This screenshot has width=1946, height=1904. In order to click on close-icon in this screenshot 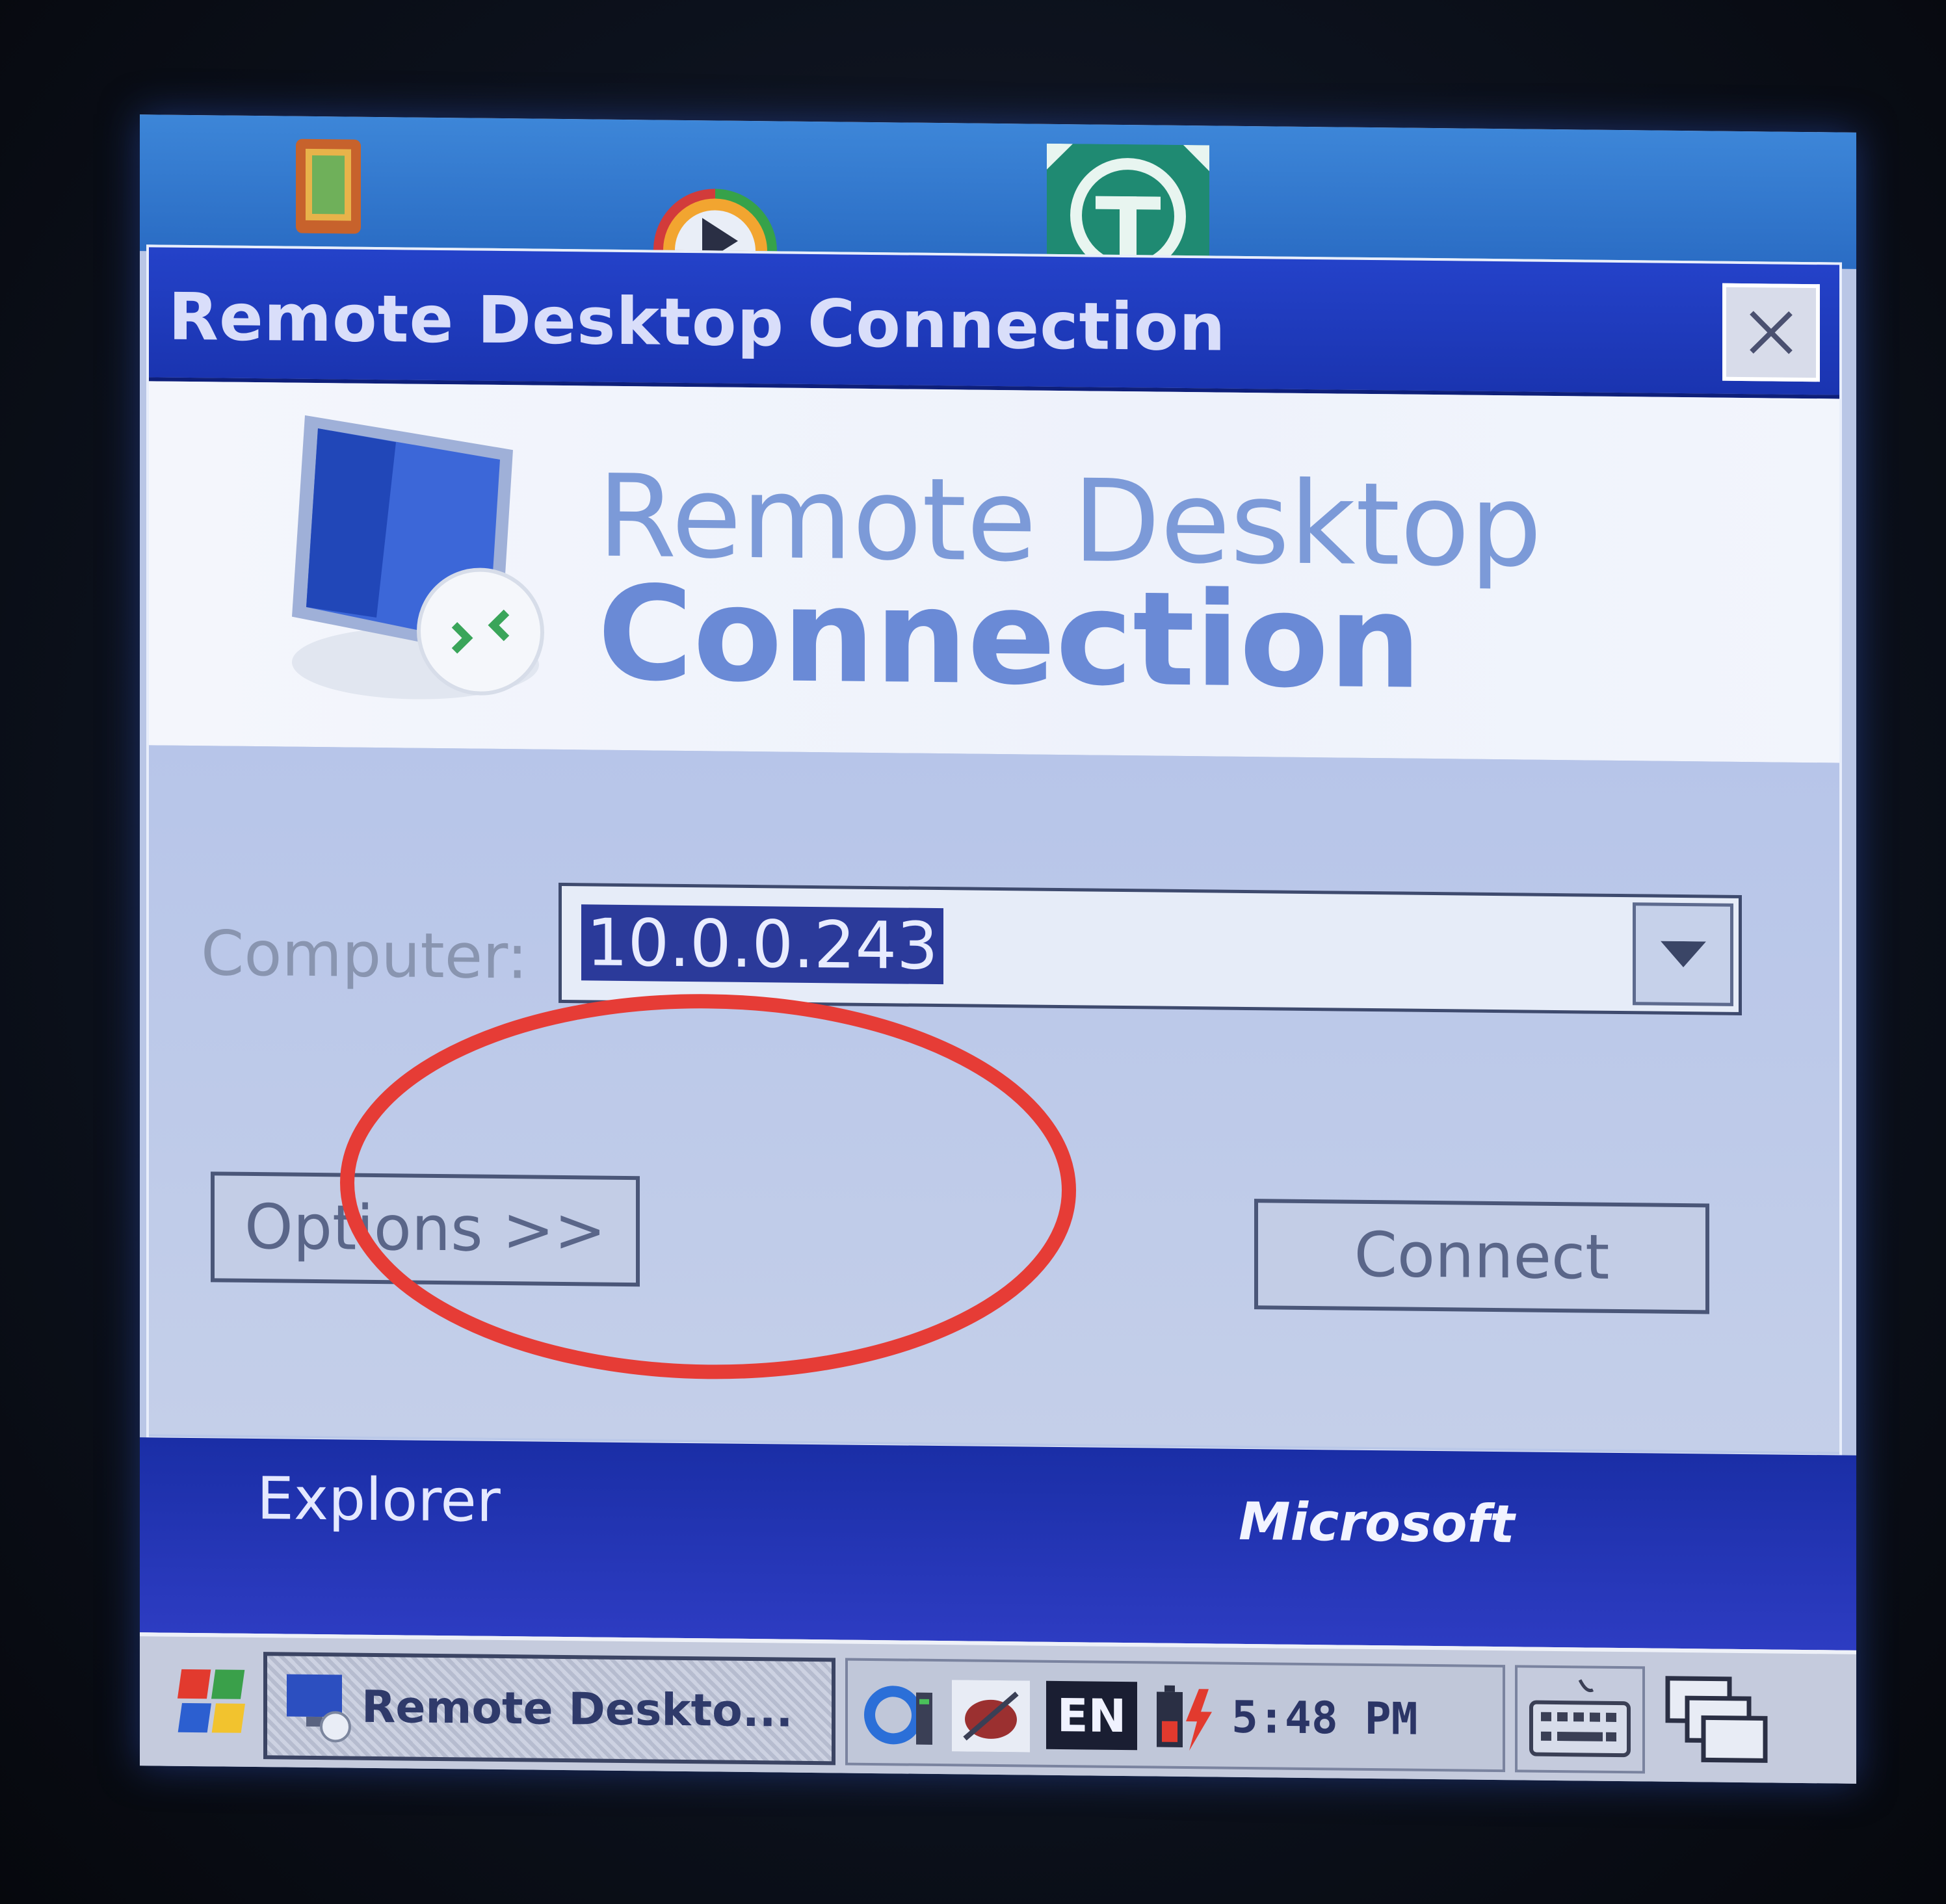, I will do `click(1771, 332)`.